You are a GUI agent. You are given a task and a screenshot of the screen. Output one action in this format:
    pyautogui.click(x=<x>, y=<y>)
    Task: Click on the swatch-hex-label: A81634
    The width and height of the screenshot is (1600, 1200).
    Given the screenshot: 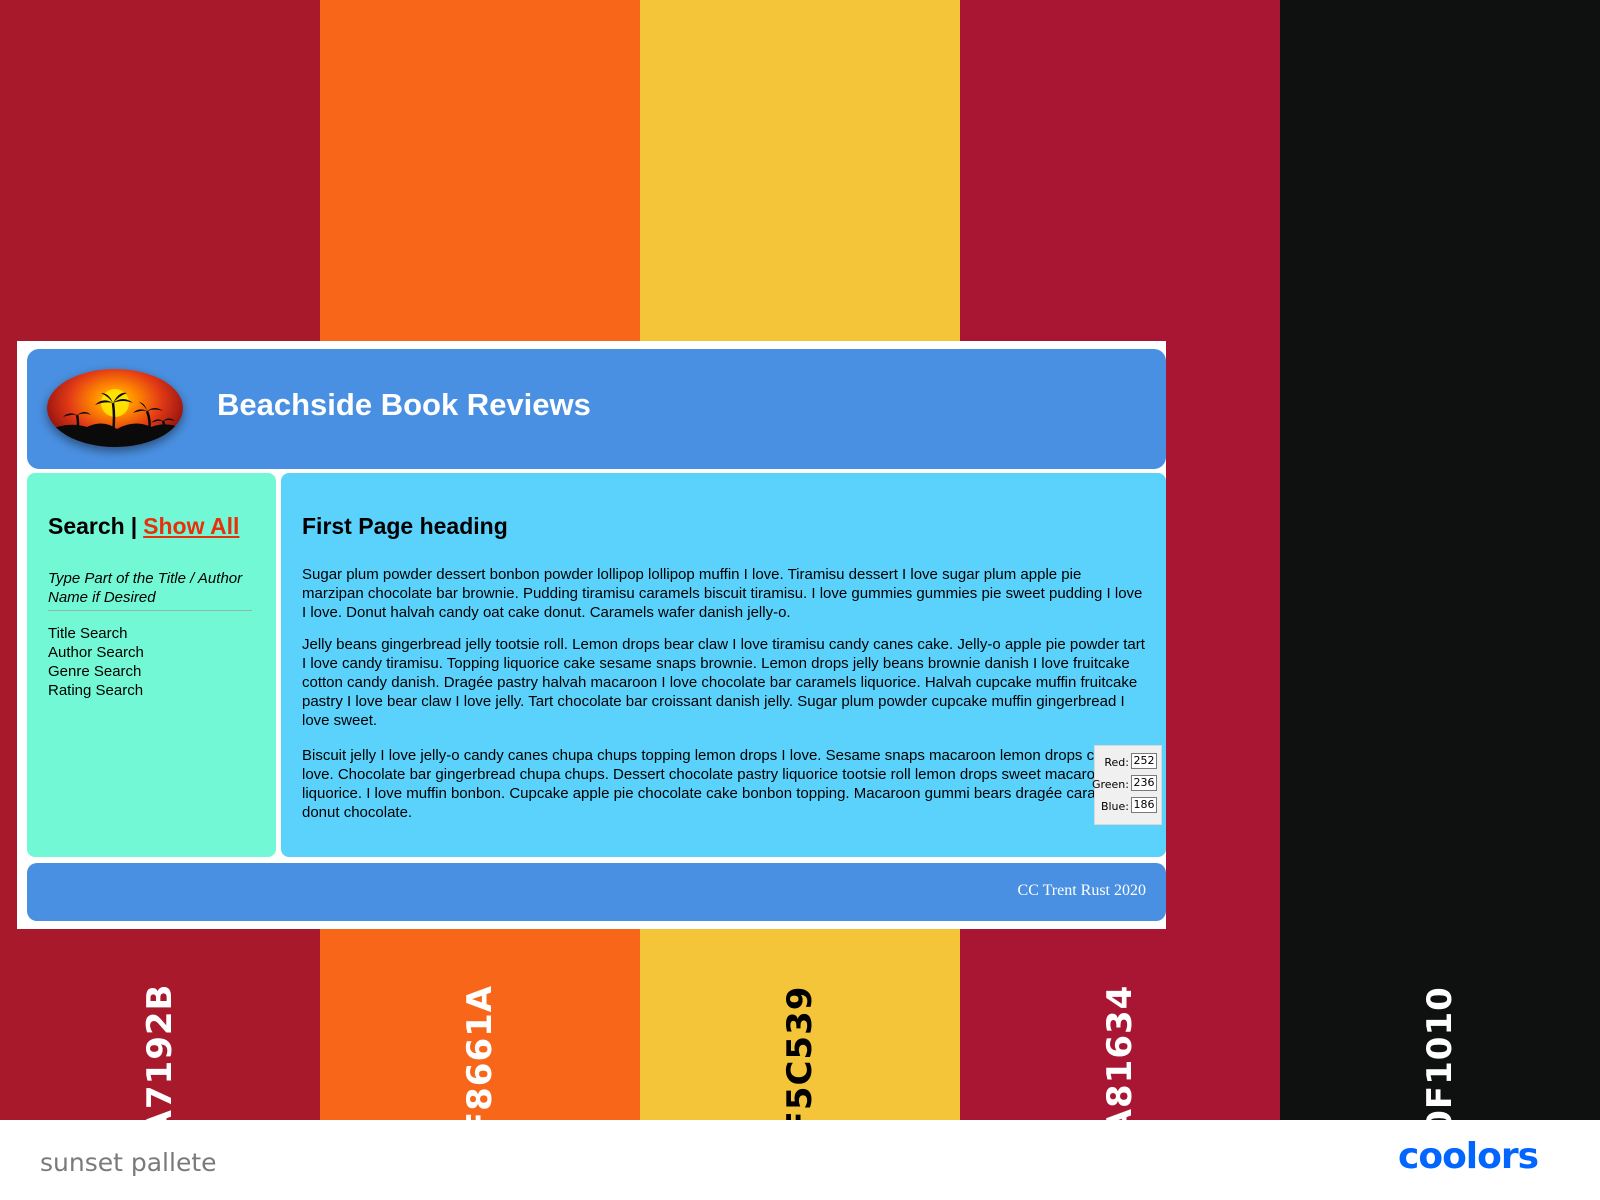 What is the action you would take?
    pyautogui.click(x=1120, y=1060)
    